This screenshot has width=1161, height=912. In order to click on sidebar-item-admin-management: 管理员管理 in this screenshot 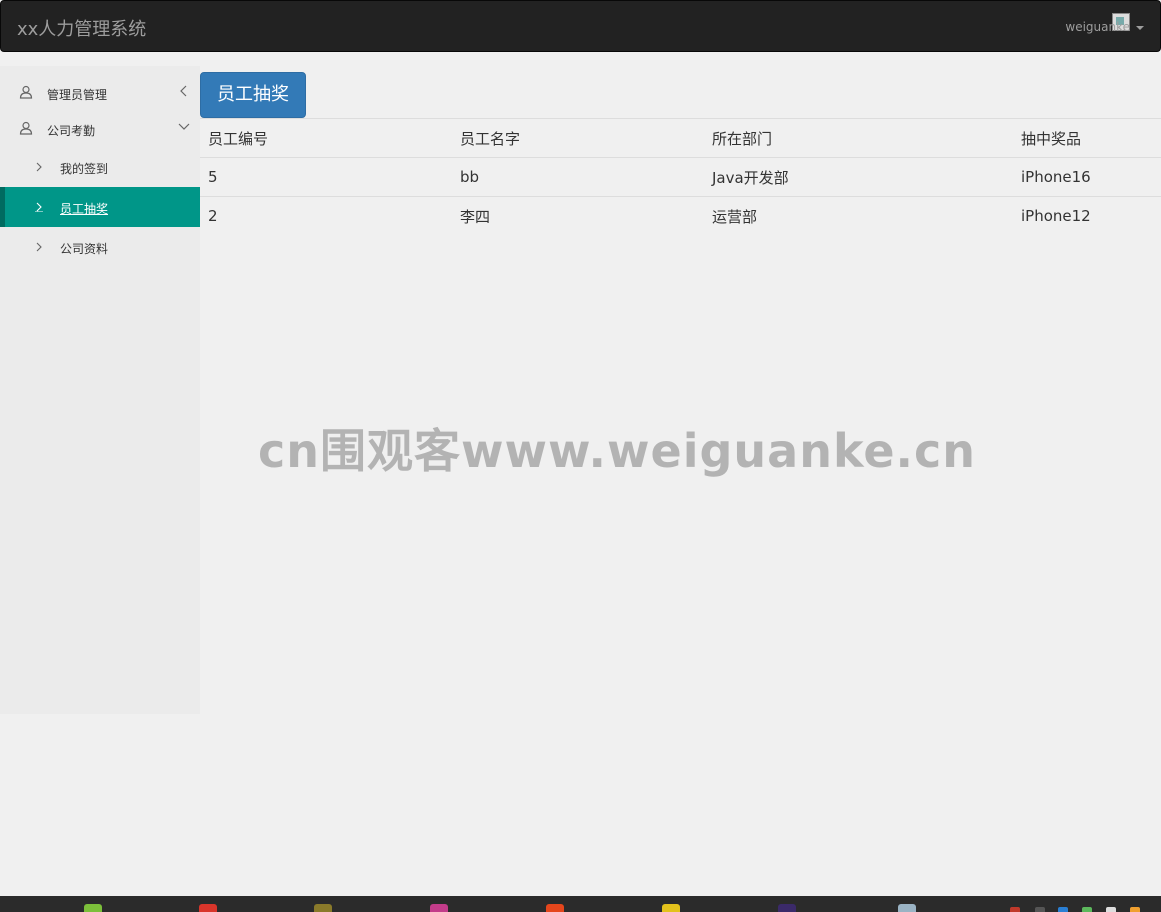, I will do `click(100, 93)`.